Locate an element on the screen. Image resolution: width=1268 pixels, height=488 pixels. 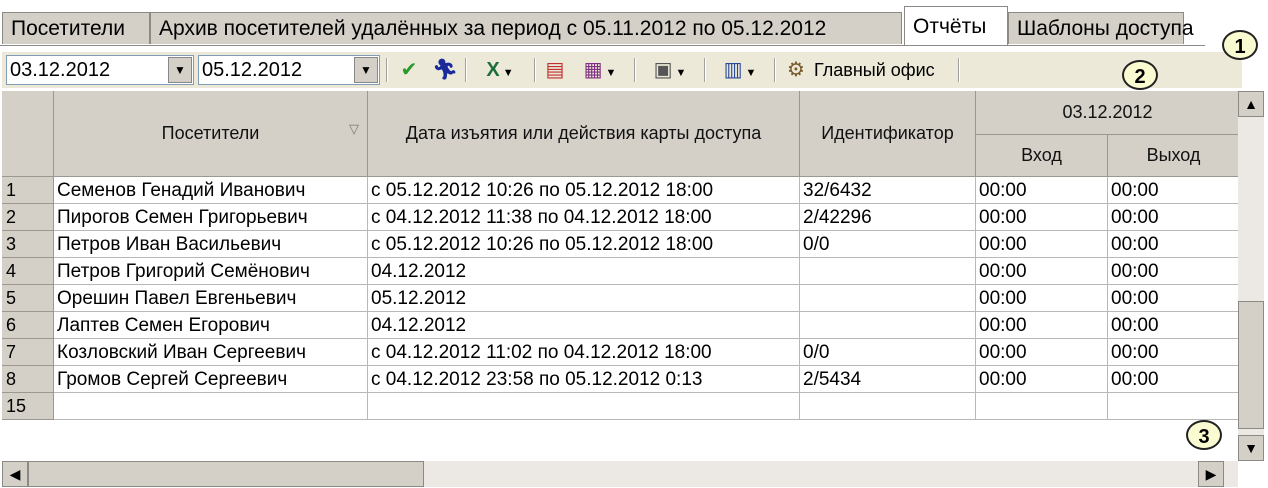
date-to-select: 05.12.2012 ▼ is located at coordinates (289, 70).